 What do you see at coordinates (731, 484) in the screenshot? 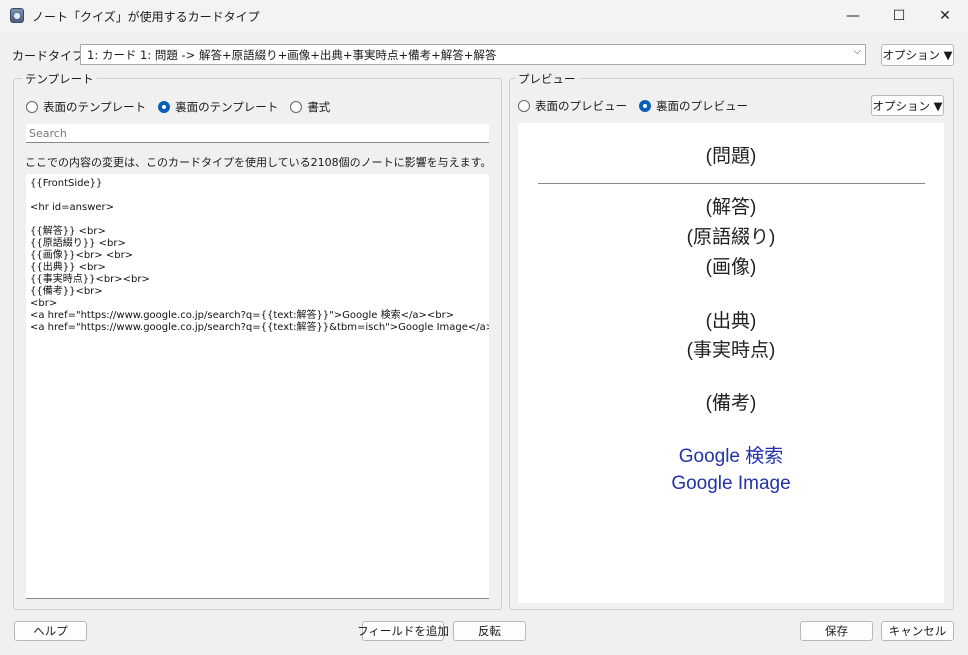
I see `google-image-link: Google Image` at bounding box center [731, 484].